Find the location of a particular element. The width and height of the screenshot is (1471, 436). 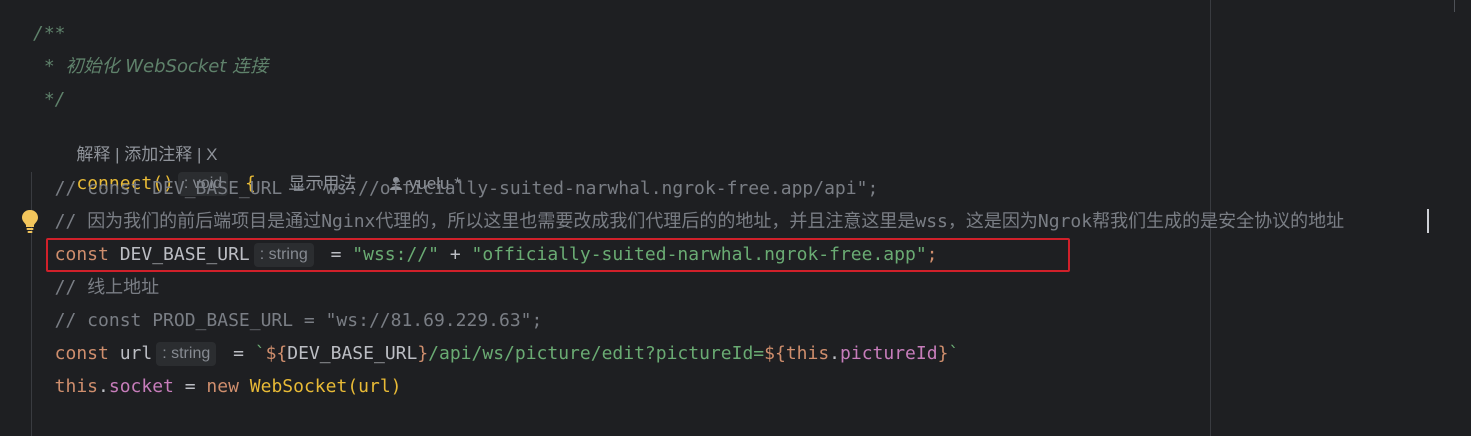

doc-comment-close-text: */ is located at coordinates (49, 99).